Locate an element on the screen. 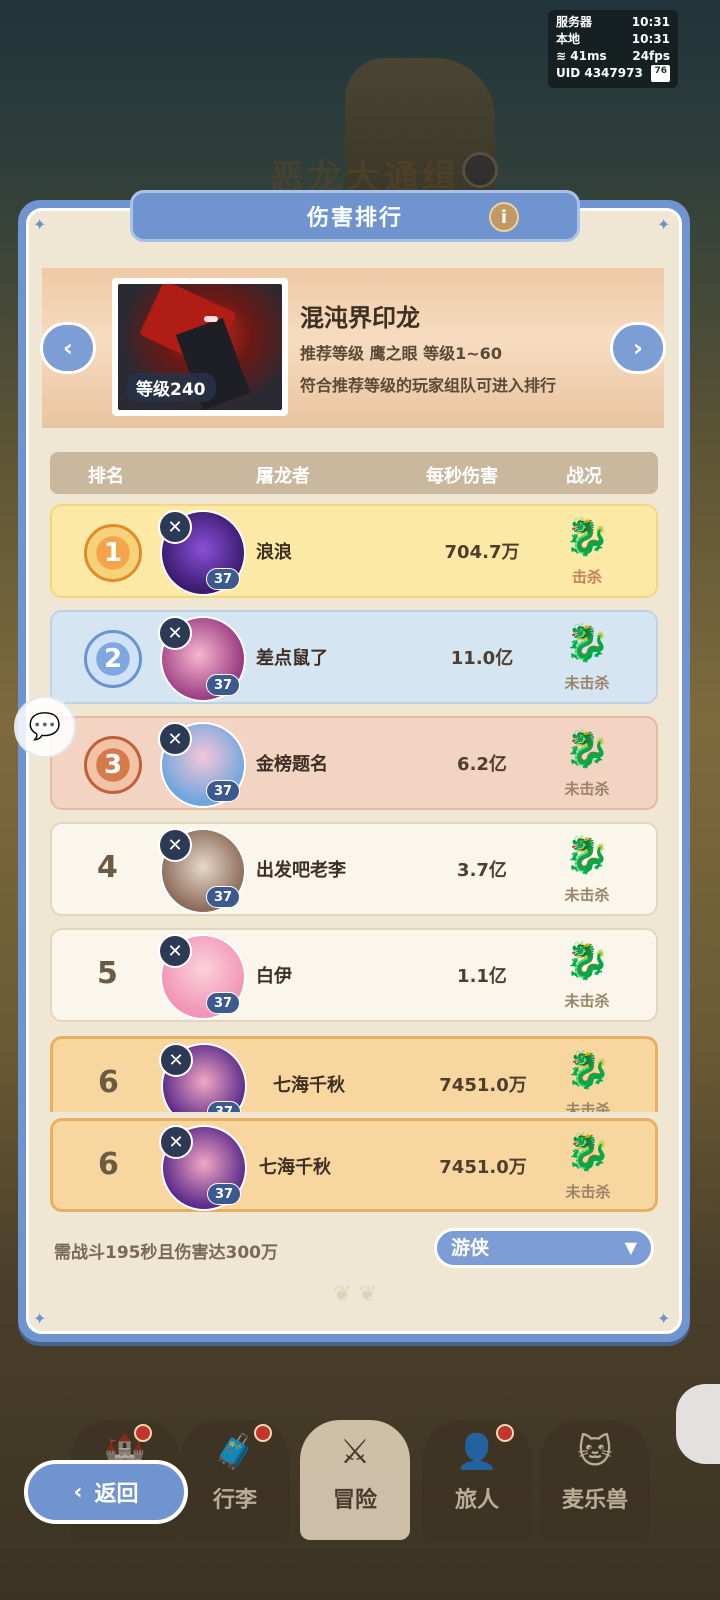 This screenshot has width=720, height=1600. fps-value: 24fps is located at coordinates (651, 56).